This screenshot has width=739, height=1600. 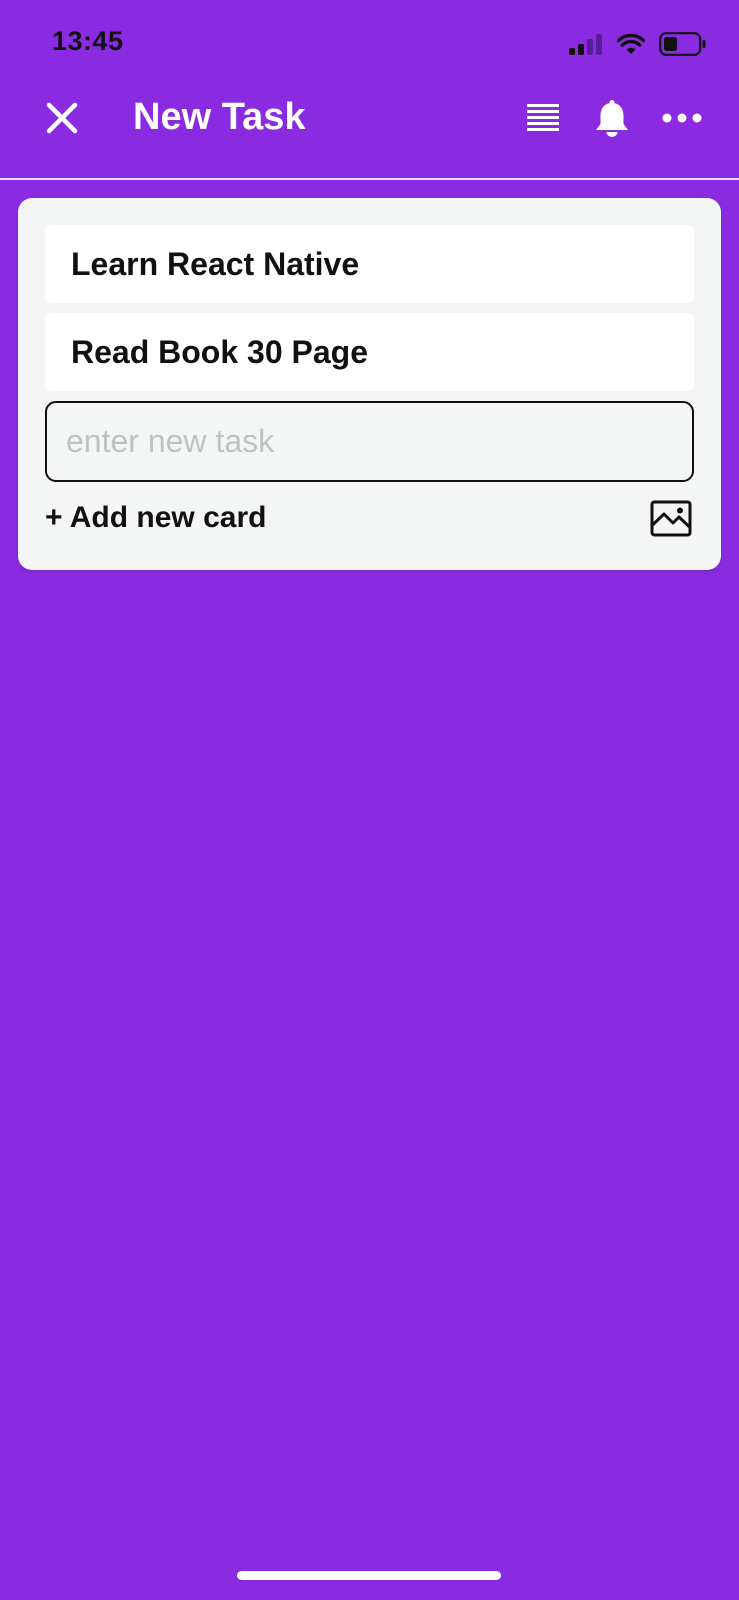 What do you see at coordinates (369, 352) in the screenshot?
I see `task-card: Read Book 30 Page` at bounding box center [369, 352].